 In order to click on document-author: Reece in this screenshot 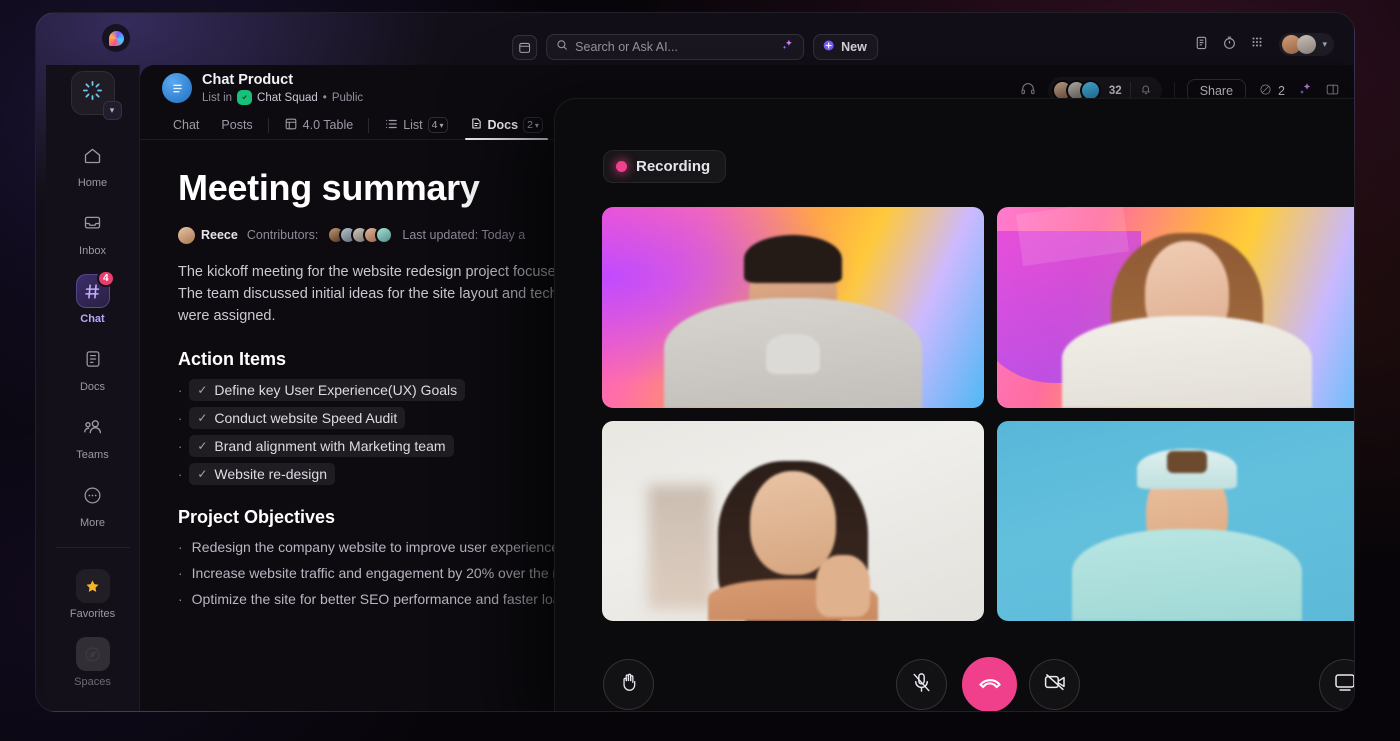, I will do `click(208, 235)`.